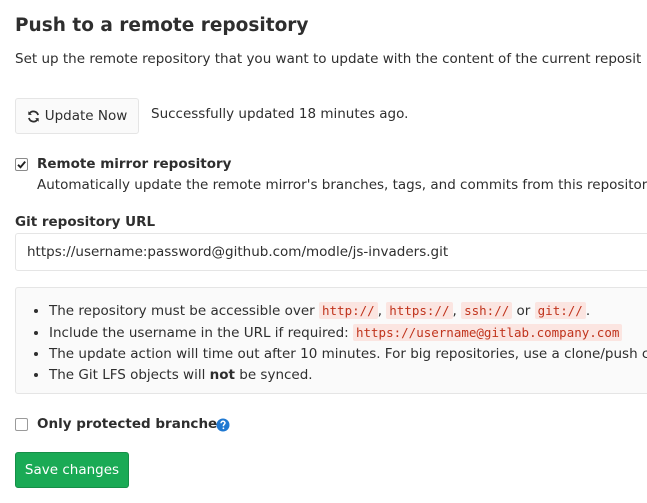  I want to click on refresh-icon, so click(33, 116).